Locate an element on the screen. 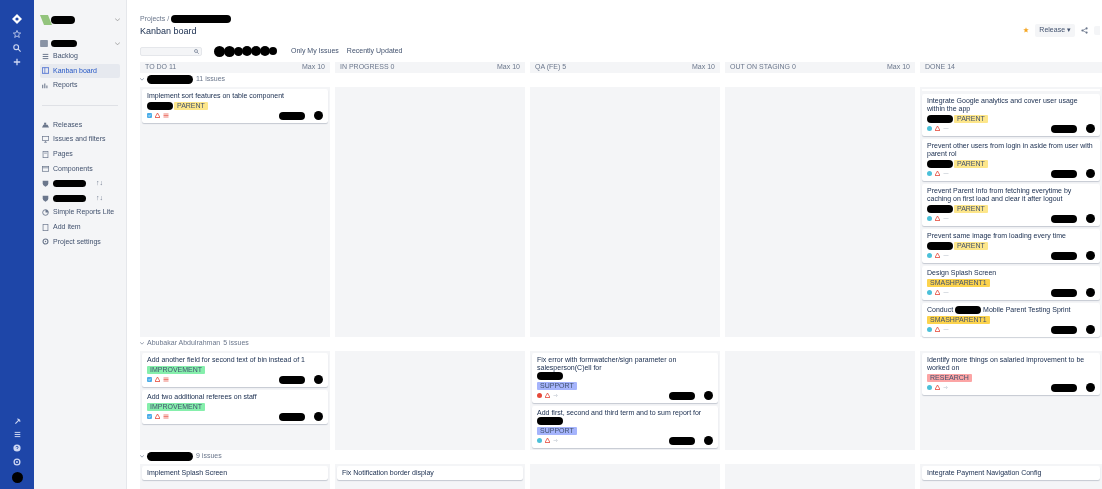 The image size is (1102, 489). pin-icon is located at coordinates (17, 421).